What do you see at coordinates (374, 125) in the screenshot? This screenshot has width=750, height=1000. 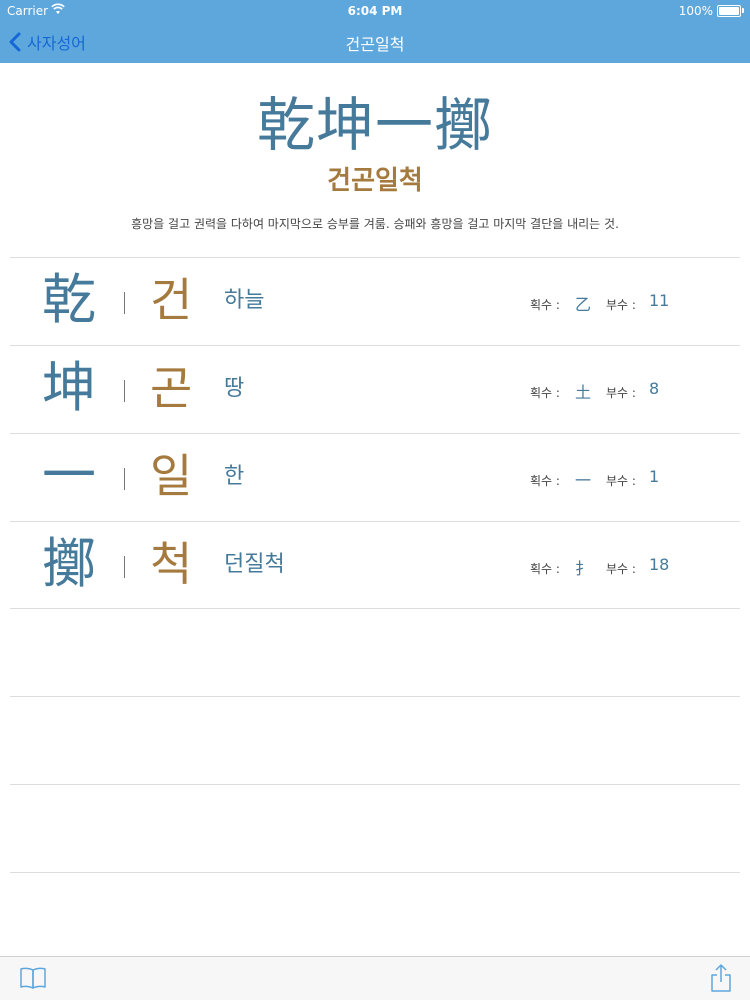 I see `idiom-hanja-title: 乾坤一擲` at bounding box center [374, 125].